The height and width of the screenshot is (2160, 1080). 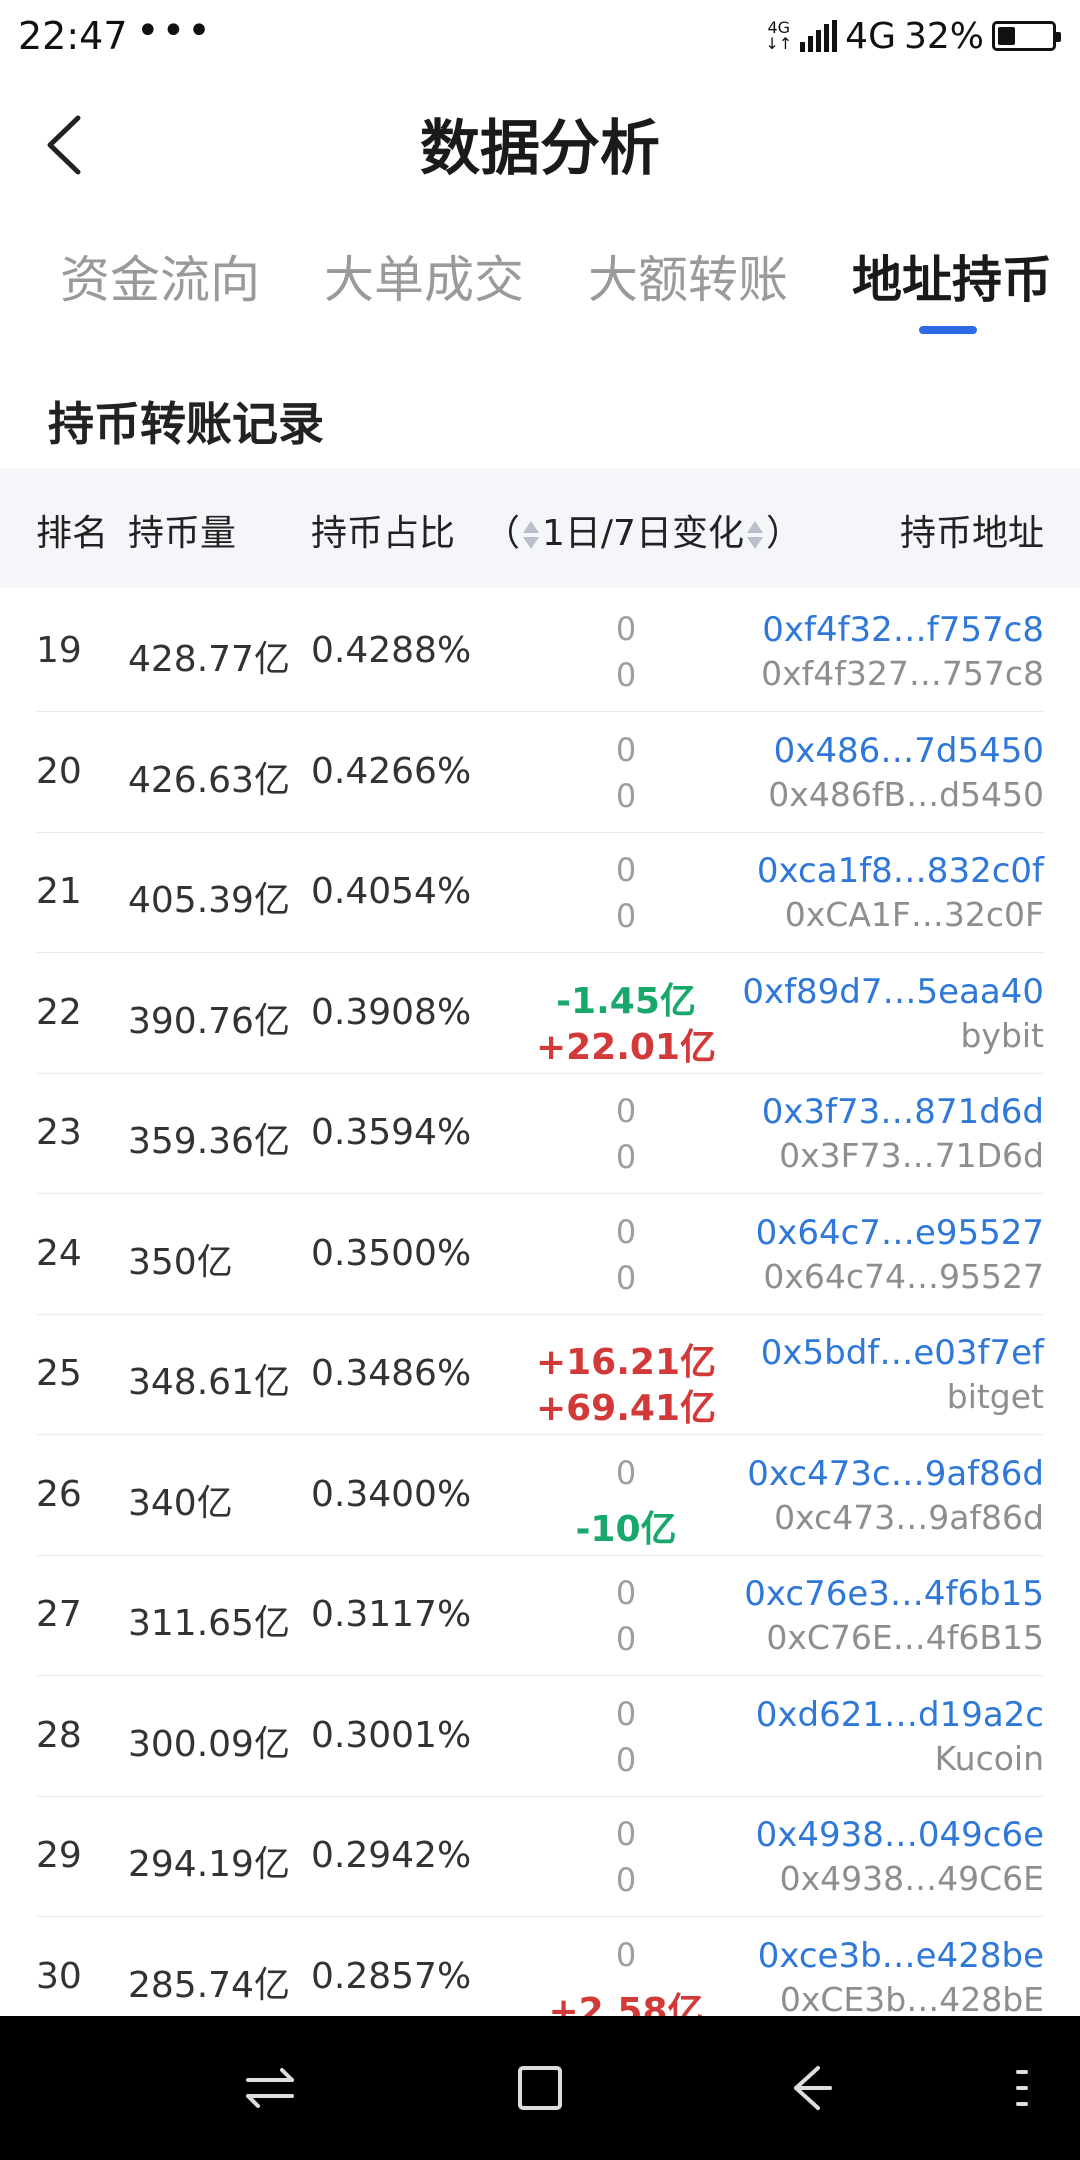 I want to click on tab-large-orders: 大单成交, so click(x=424, y=276).